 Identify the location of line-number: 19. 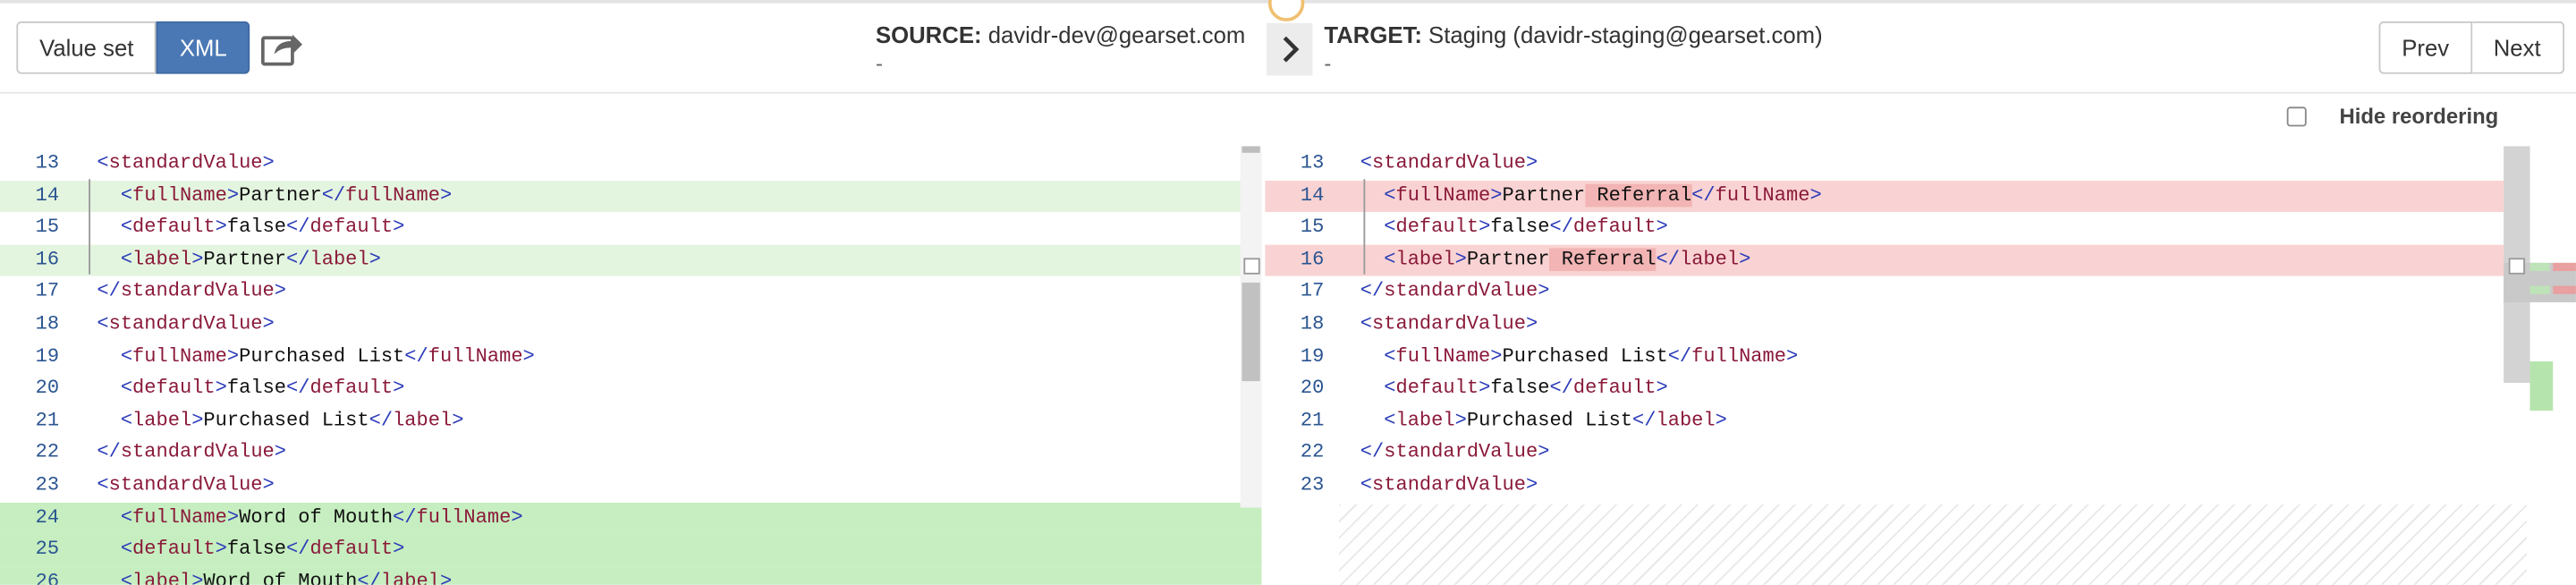
(47, 355).